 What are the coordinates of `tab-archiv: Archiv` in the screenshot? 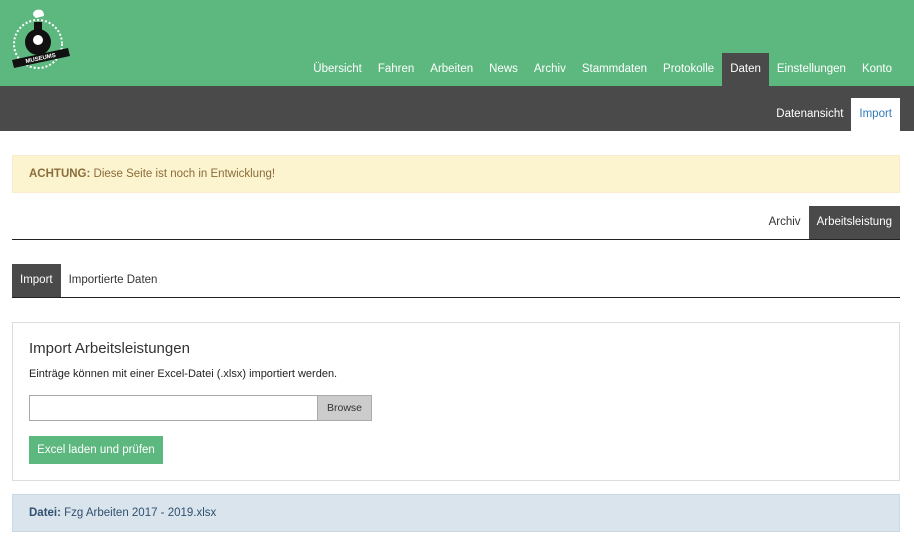 It's located at (785, 222).